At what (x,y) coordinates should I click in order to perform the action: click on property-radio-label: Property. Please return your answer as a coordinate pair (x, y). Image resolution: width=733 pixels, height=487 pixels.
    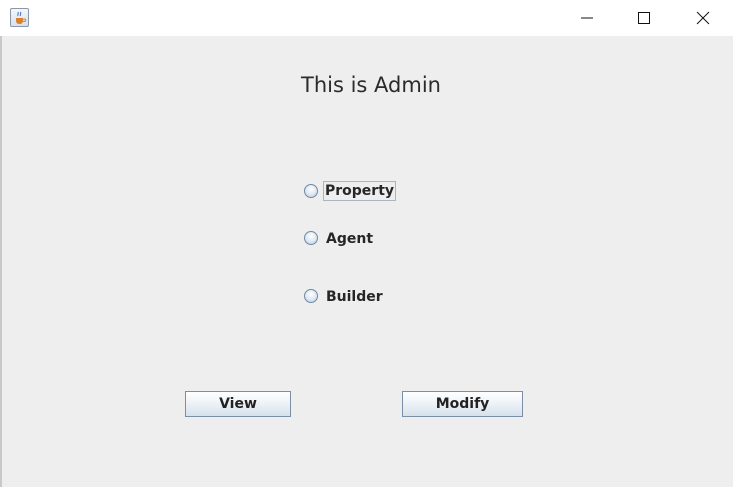
    Looking at the image, I should click on (360, 191).